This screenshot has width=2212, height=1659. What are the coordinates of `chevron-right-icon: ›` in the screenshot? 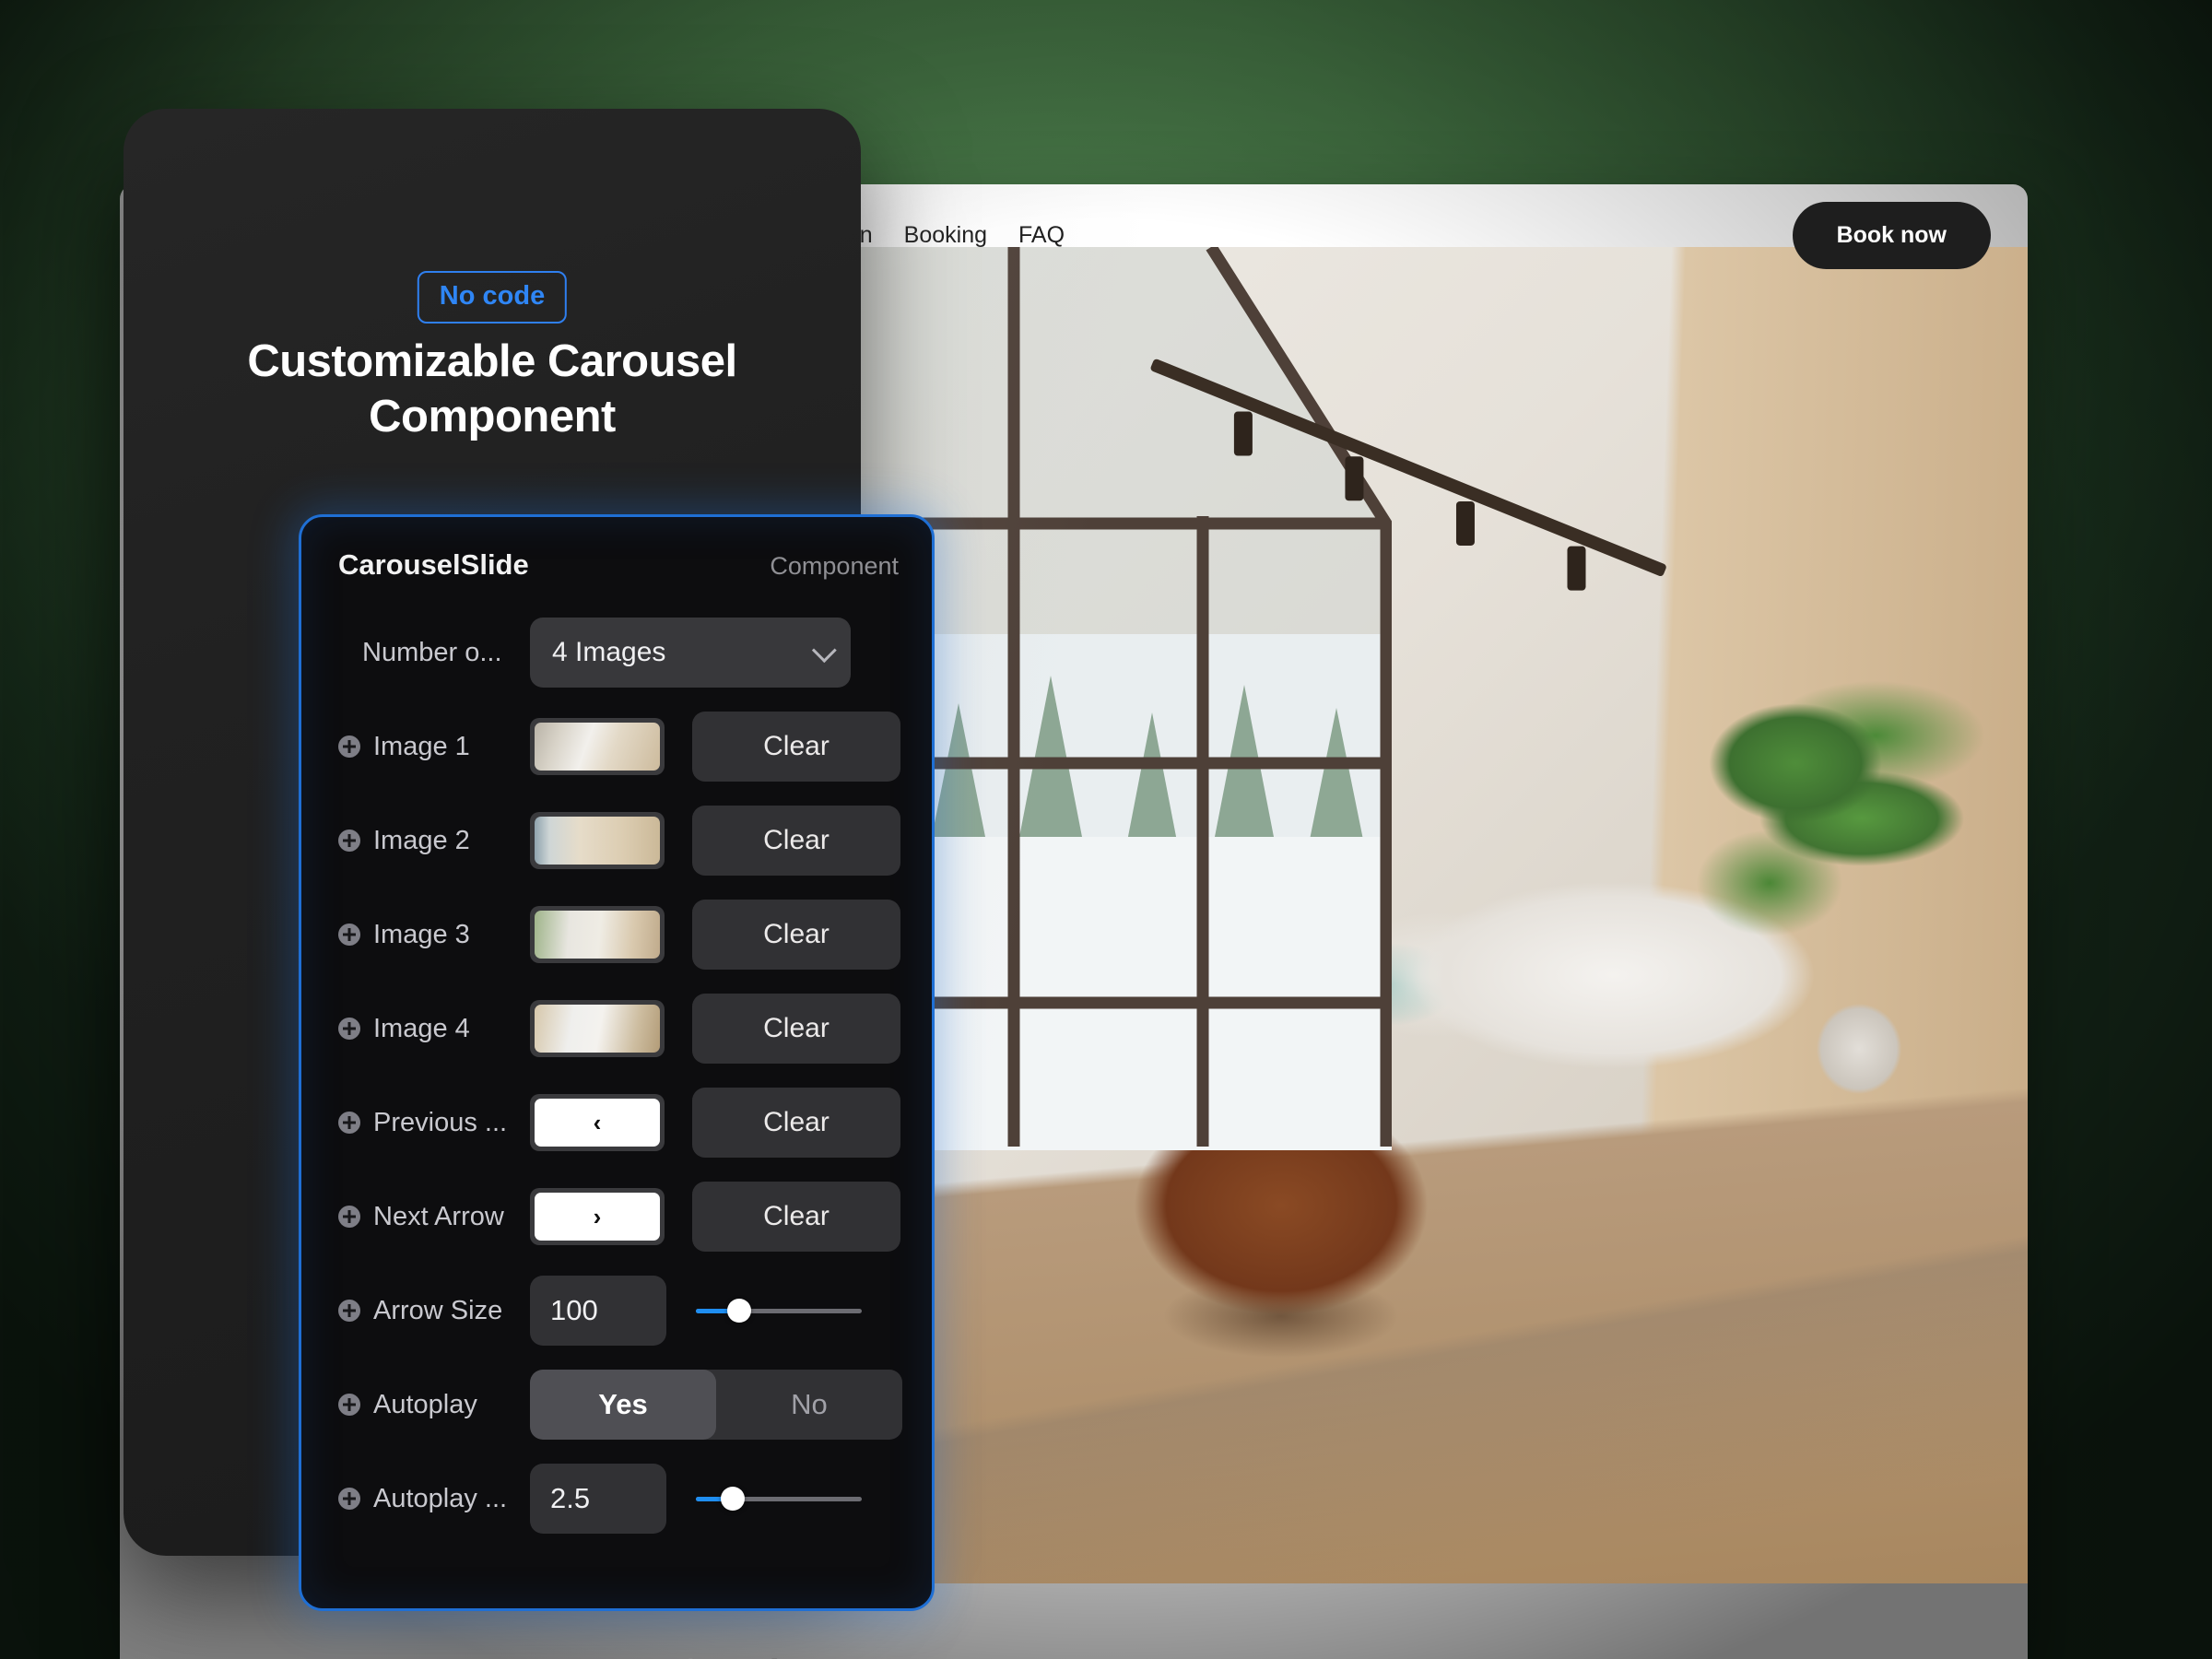 It's located at (597, 1217).